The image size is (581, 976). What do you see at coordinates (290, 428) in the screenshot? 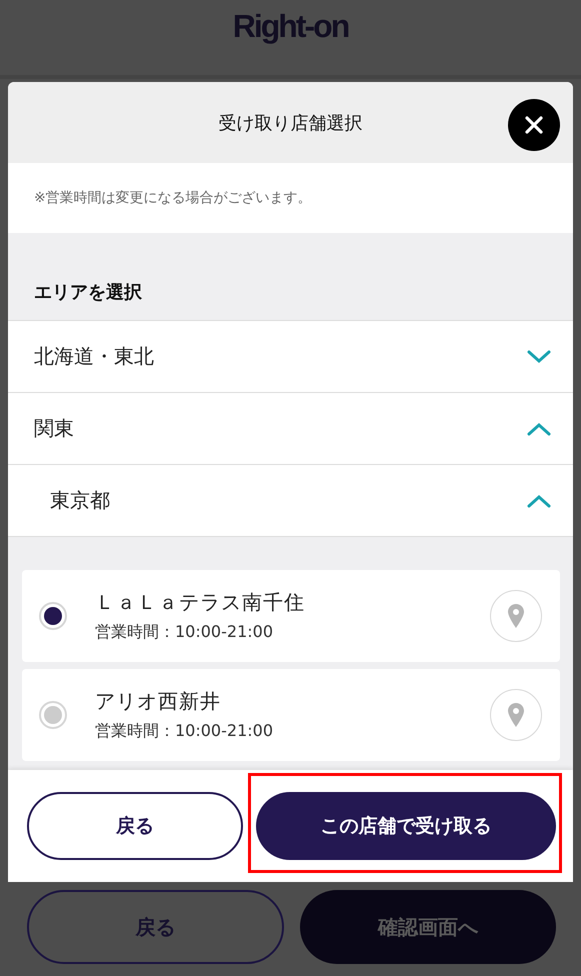
I see `area-row: 関東` at bounding box center [290, 428].